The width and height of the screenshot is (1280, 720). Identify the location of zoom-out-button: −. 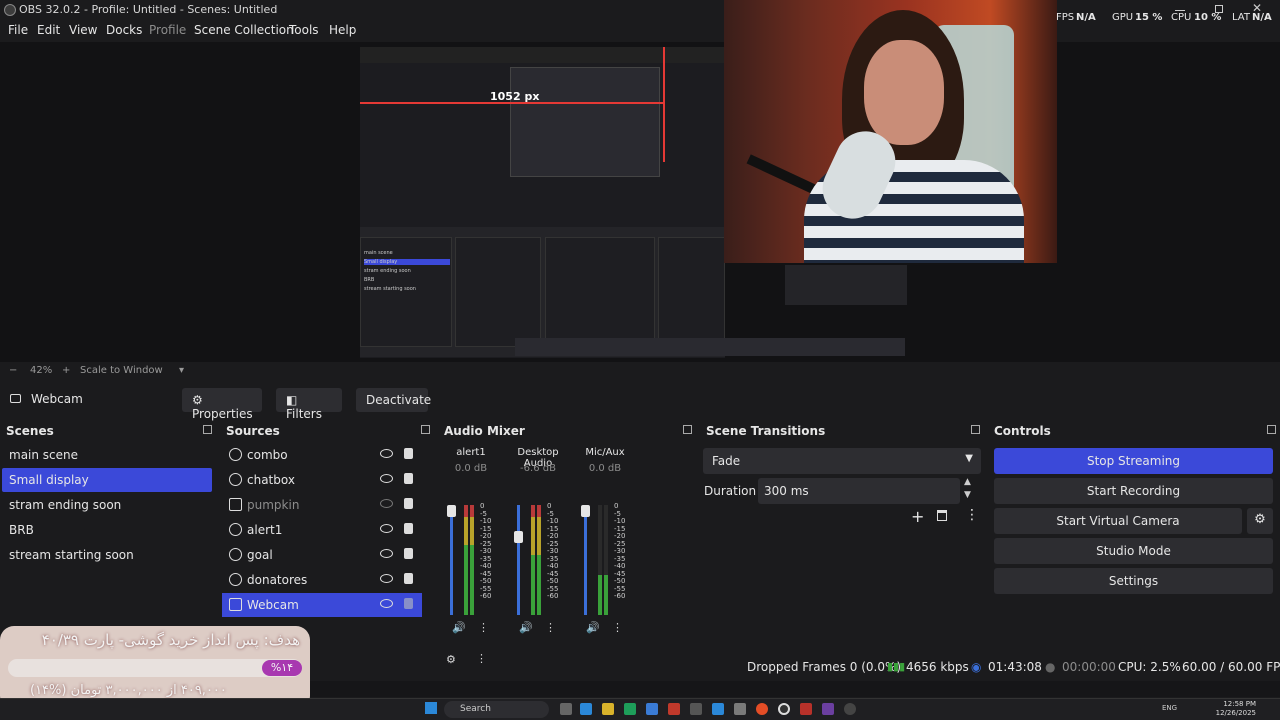
(13, 370).